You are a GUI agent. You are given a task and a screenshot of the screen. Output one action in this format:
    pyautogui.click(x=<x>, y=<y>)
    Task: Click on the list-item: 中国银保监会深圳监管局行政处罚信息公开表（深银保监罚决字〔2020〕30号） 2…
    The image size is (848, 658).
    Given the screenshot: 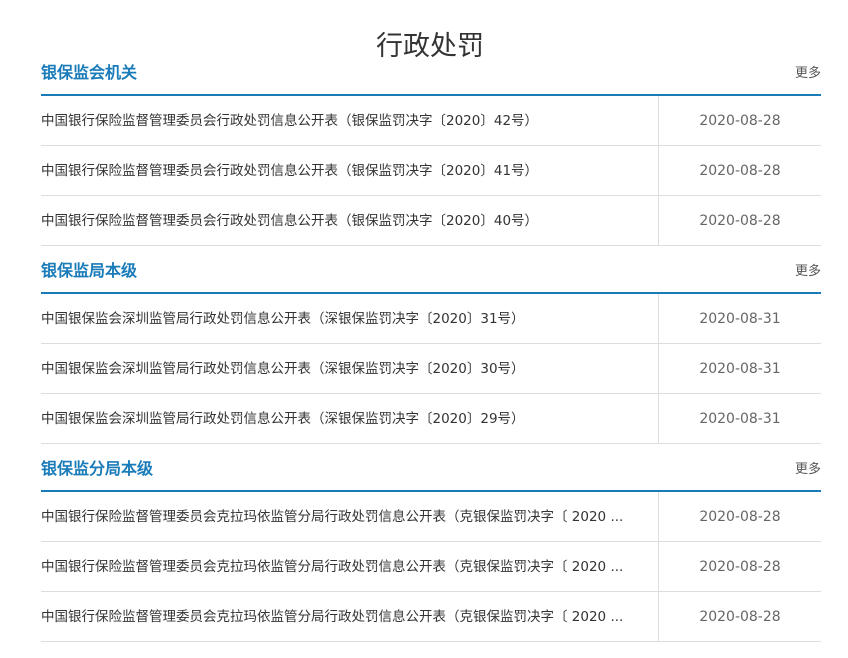 What is the action you would take?
    pyautogui.click(x=431, y=369)
    